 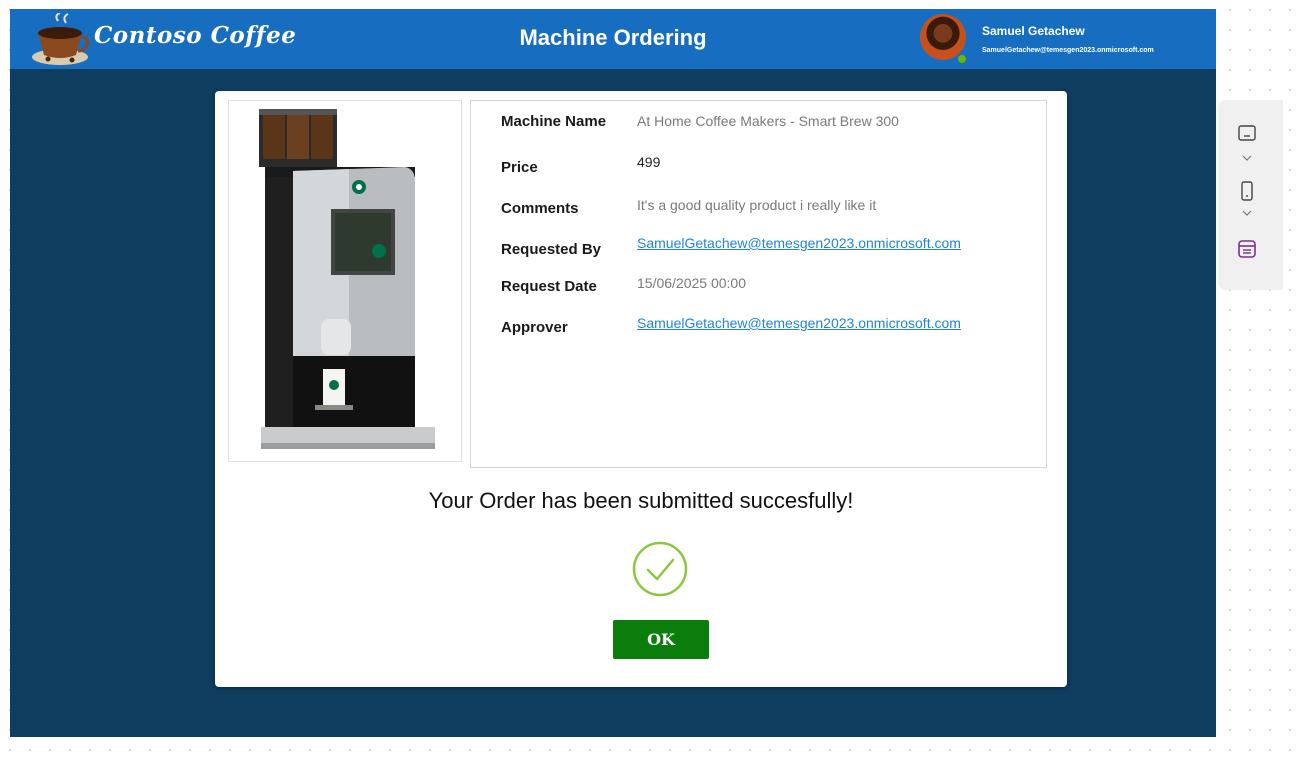 I want to click on comments-label: Comments, so click(x=540, y=208).